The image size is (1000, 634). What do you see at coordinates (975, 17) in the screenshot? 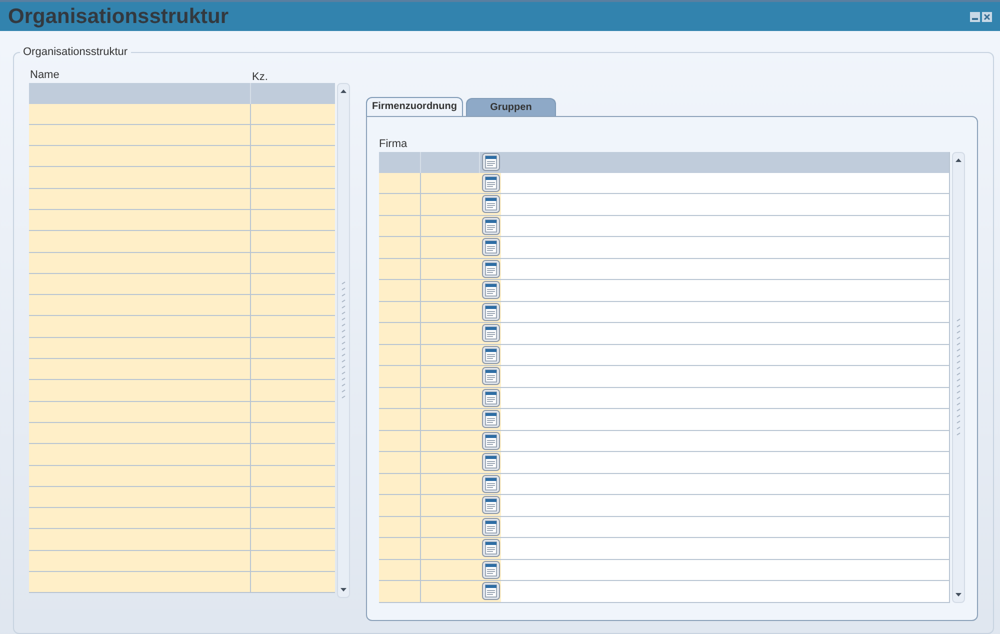
I see `minimize-icon` at bounding box center [975, 17].